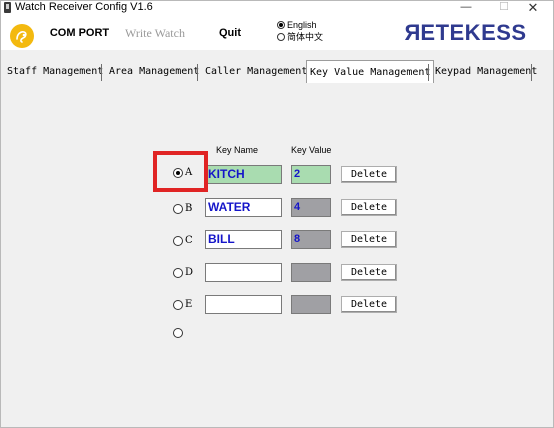 This screenshot has height=428, width=554. Describe the element at coordinates (281, 25) in the screenshot. I see `radio-english` at that location.